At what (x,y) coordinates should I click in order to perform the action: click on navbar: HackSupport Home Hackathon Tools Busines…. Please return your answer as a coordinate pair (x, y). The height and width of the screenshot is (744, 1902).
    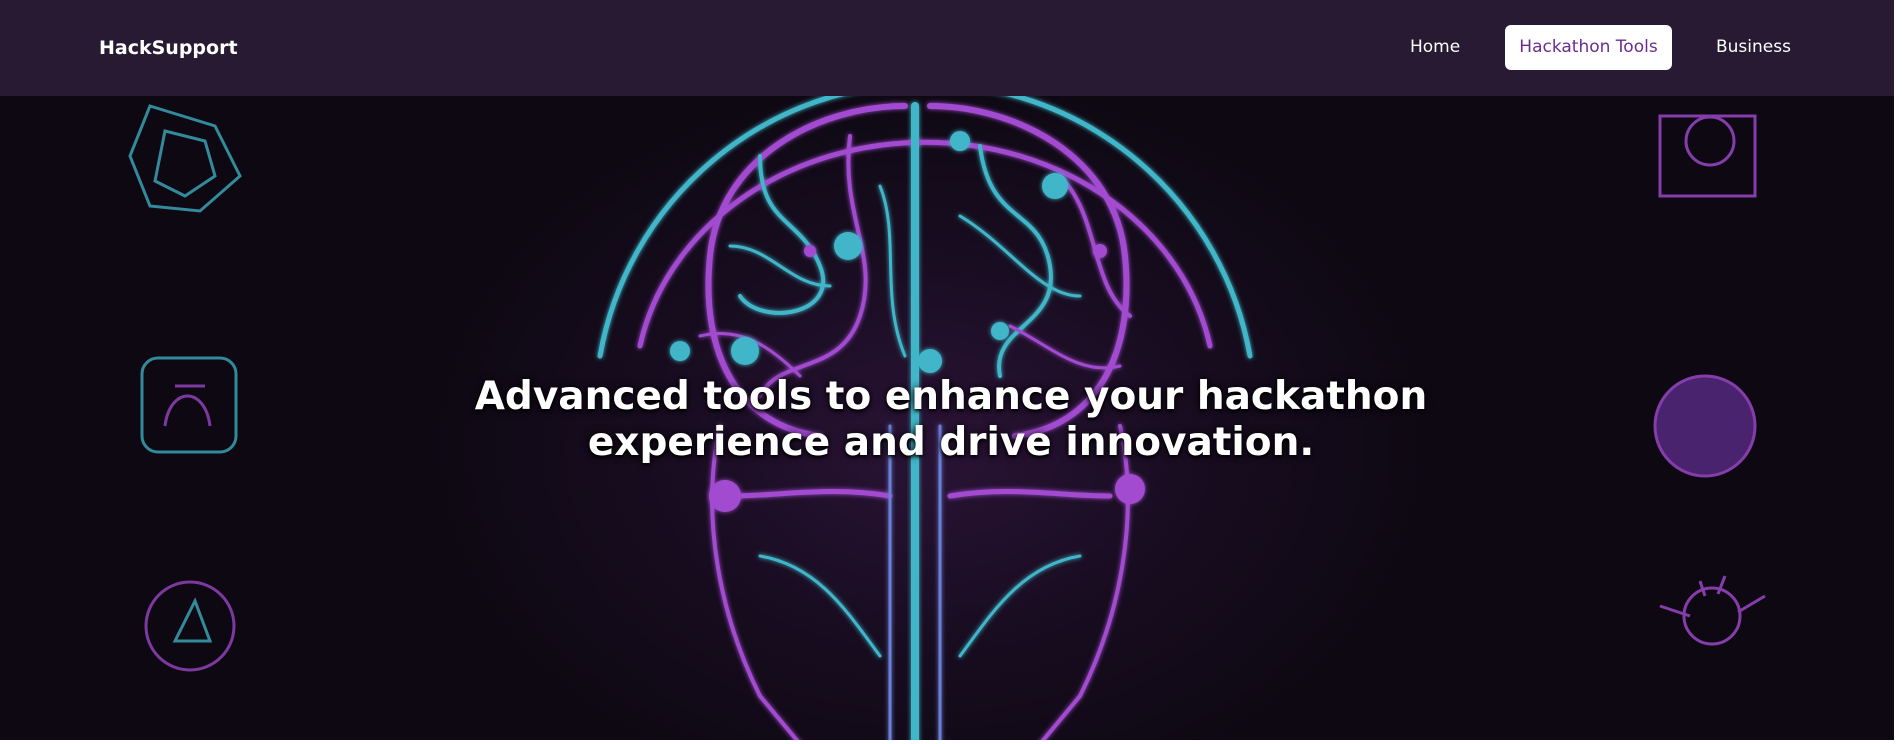
    Looking at the image, I should click on (951, 48).